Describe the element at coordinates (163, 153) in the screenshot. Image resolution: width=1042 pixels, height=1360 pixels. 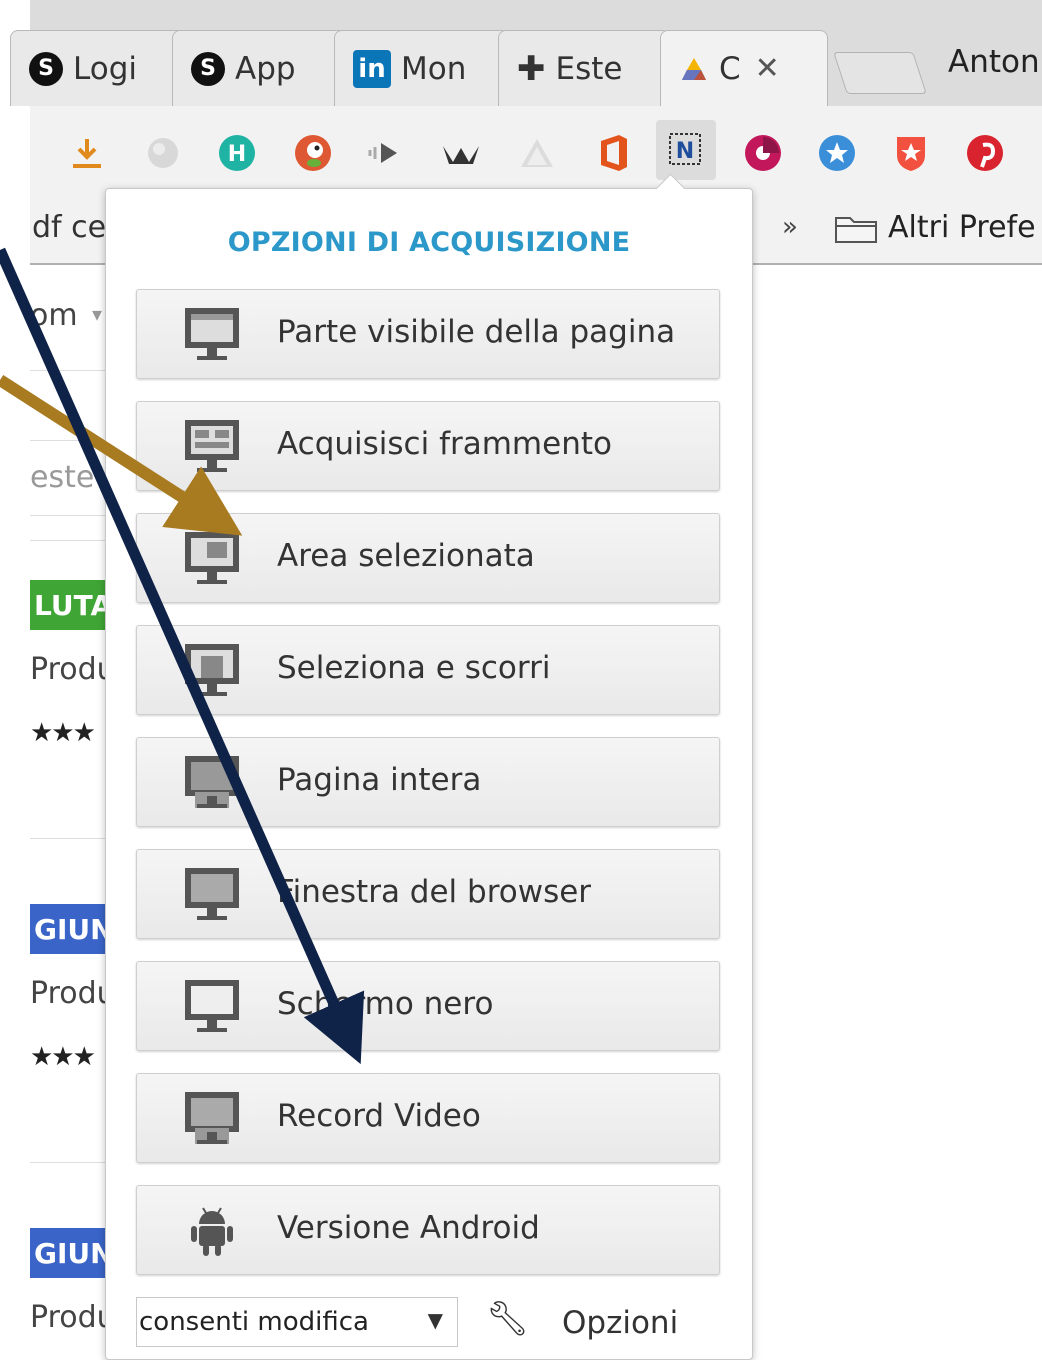
I see `globe-icon` at that location.